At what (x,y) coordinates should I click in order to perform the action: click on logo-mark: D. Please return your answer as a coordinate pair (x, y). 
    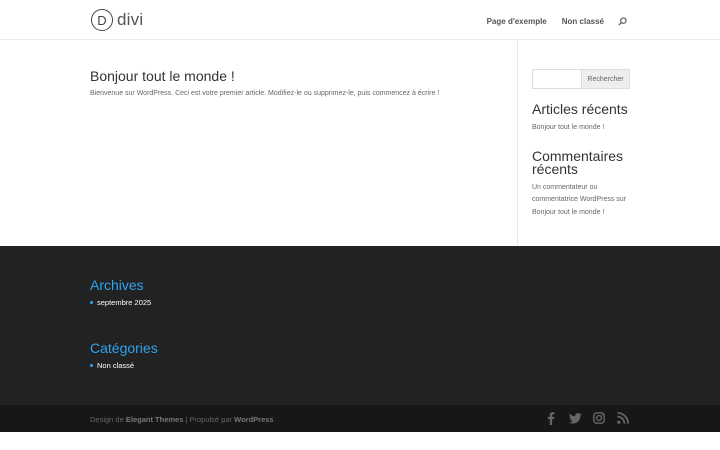
    Looking at the image, I should click on (102, 20).